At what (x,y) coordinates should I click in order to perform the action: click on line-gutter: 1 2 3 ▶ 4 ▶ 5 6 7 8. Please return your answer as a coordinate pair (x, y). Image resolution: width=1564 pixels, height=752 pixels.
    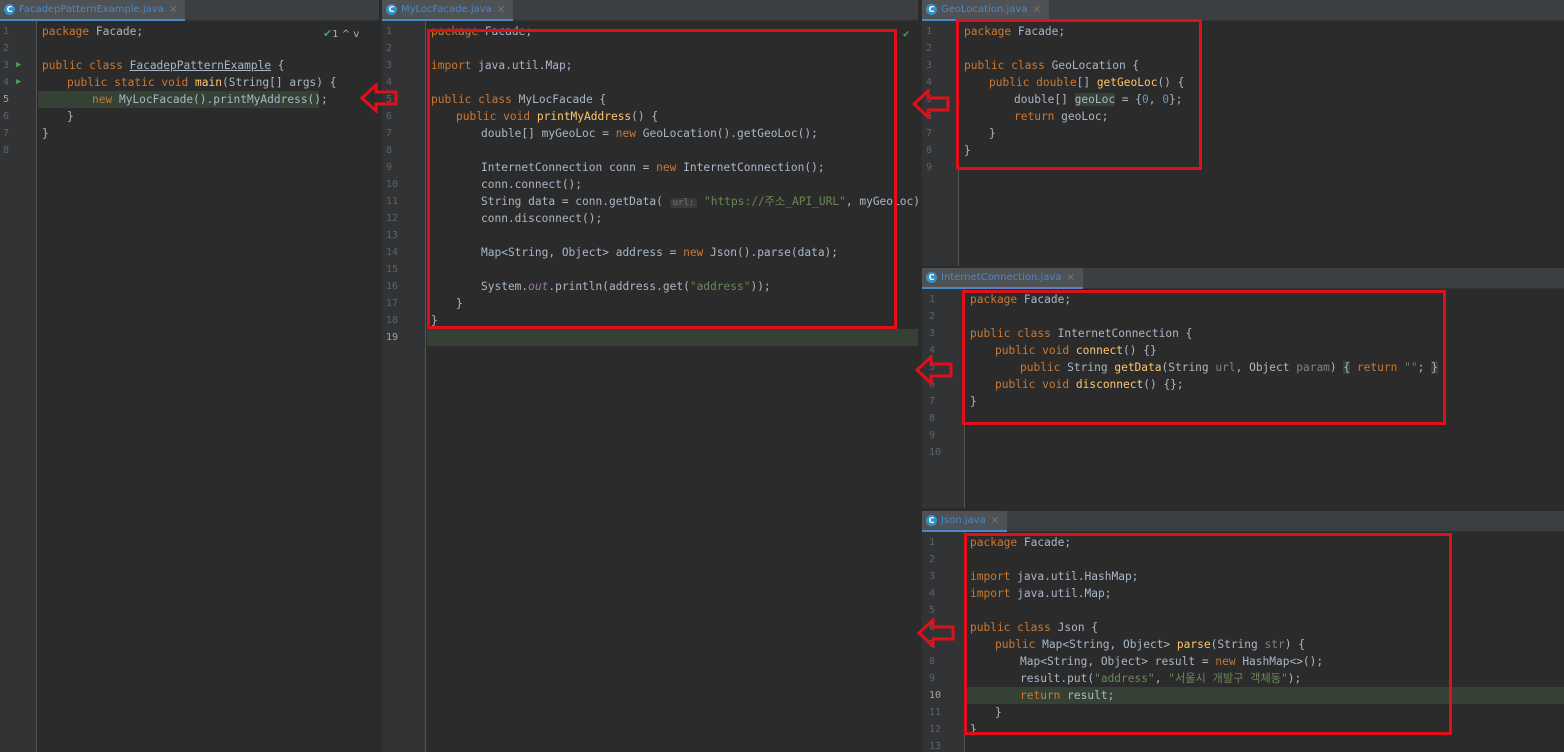
    Looking at the image, I should click on (18, 386).